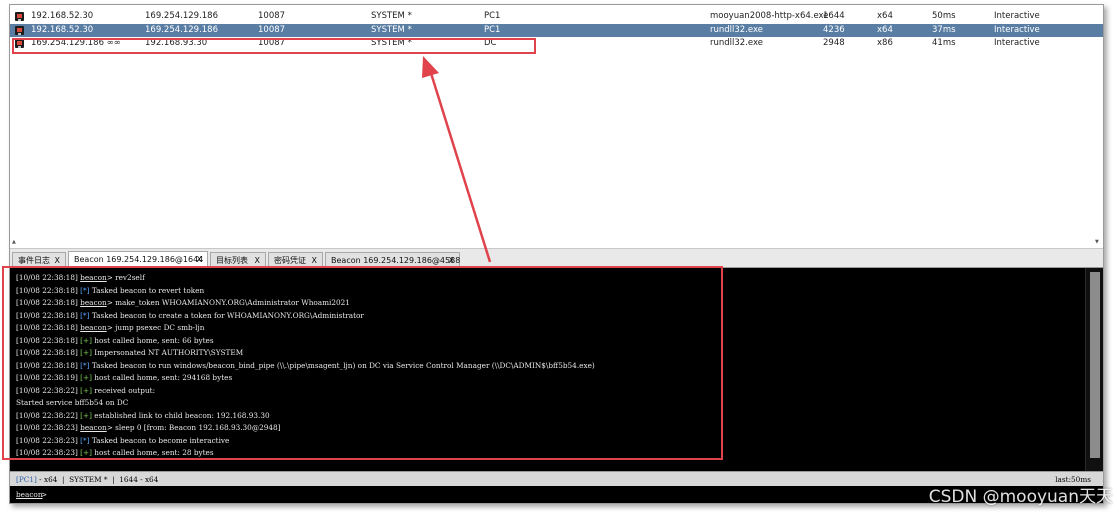 Image resolution: width=1119 pixels, height=515 pixels. What do you see at coordinates (232, 260) in the screenshot?
I see `tab-label: 目标列表` at bounding box center [232, 260].